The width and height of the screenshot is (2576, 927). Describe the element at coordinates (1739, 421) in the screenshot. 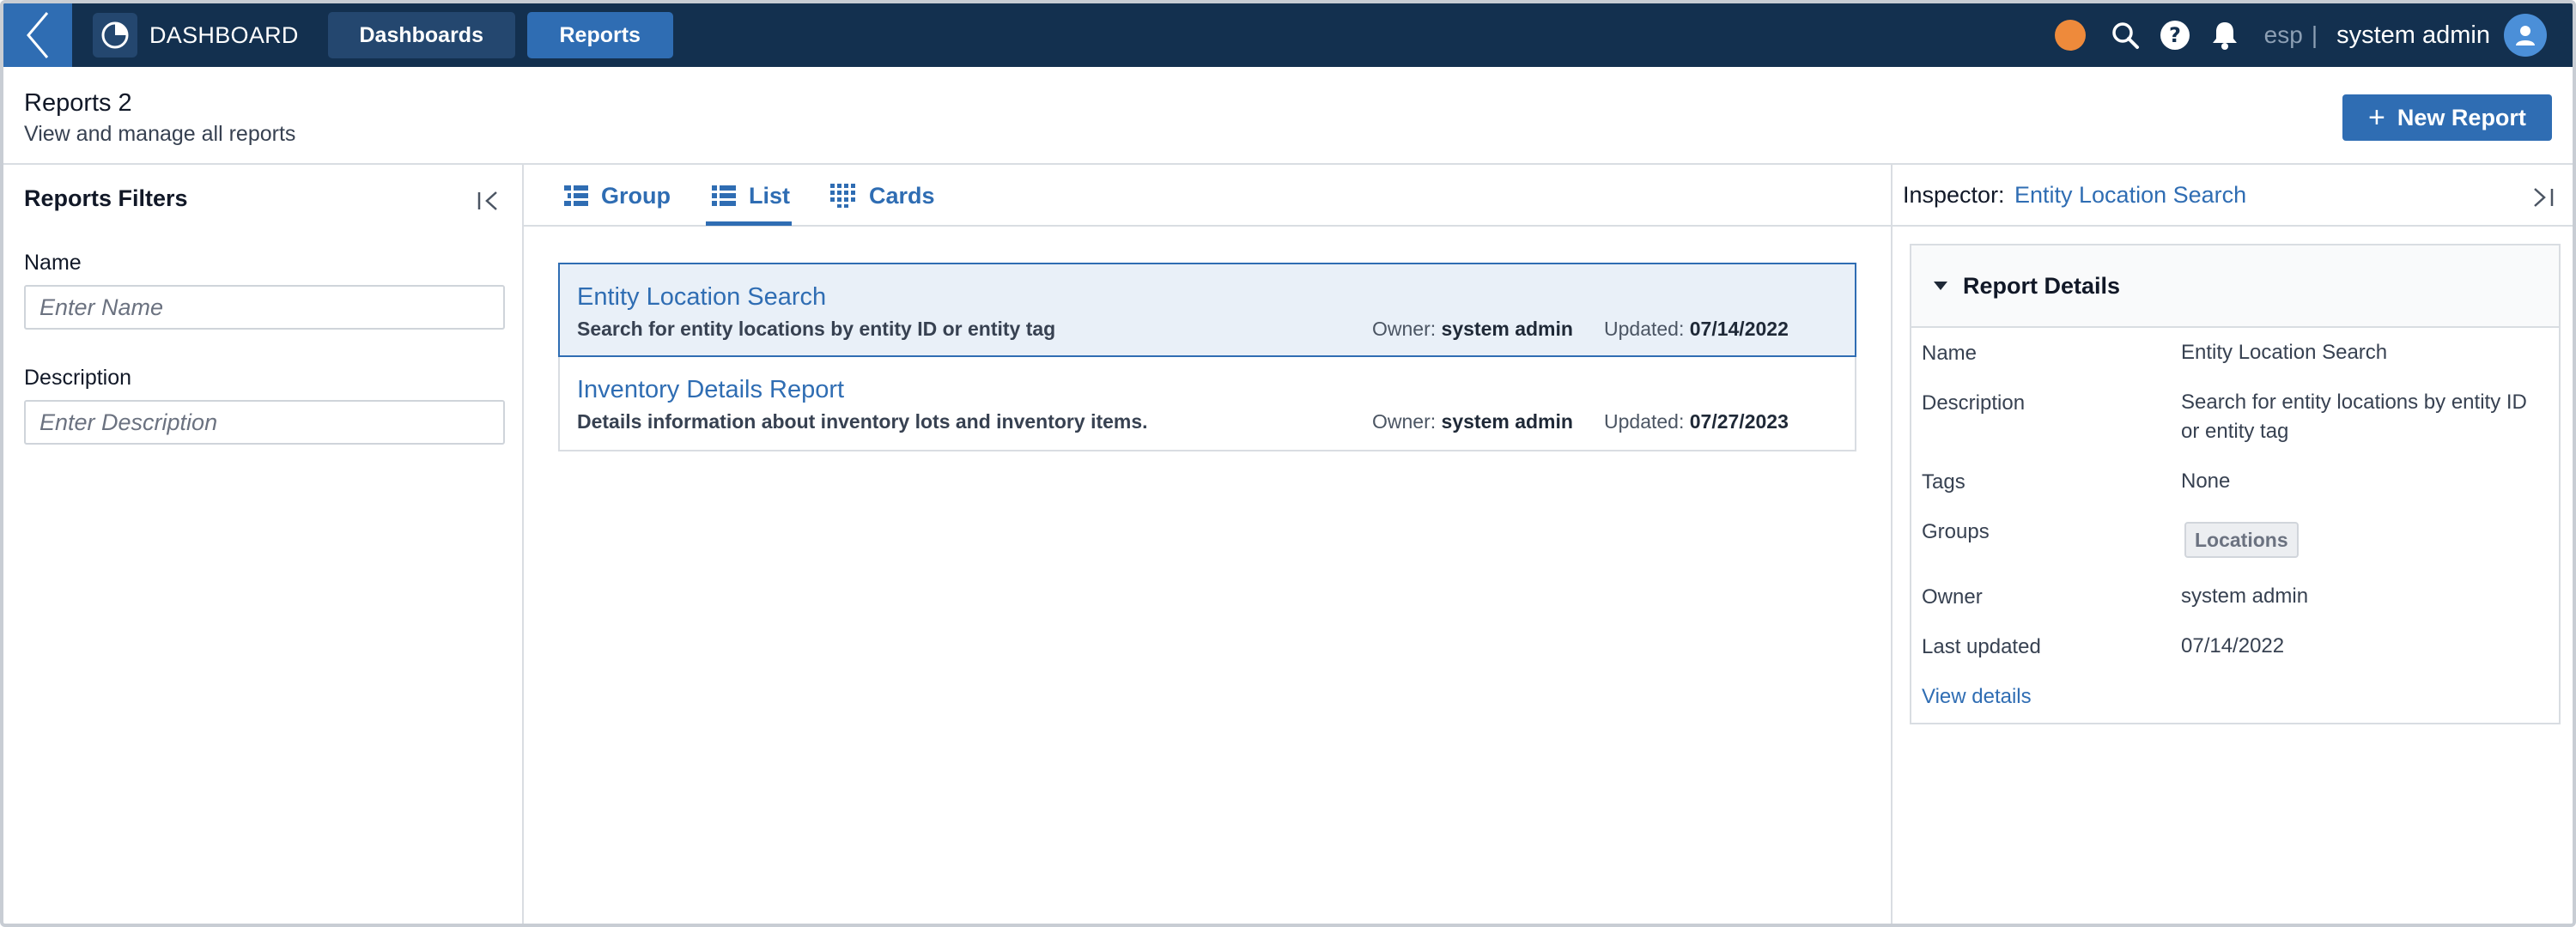

I see `updated-value: 07/27/2023` at that location.